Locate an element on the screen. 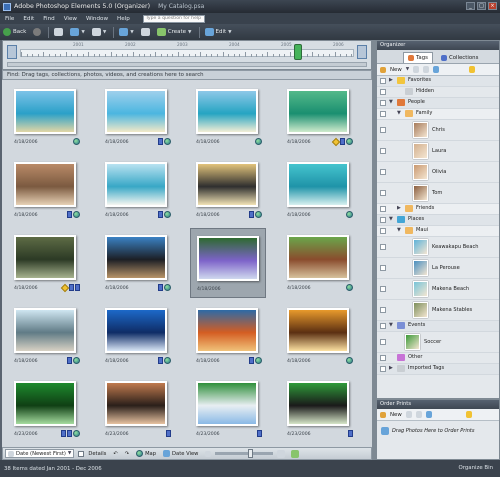  back-button: Back is located at coordinates (14, 32).